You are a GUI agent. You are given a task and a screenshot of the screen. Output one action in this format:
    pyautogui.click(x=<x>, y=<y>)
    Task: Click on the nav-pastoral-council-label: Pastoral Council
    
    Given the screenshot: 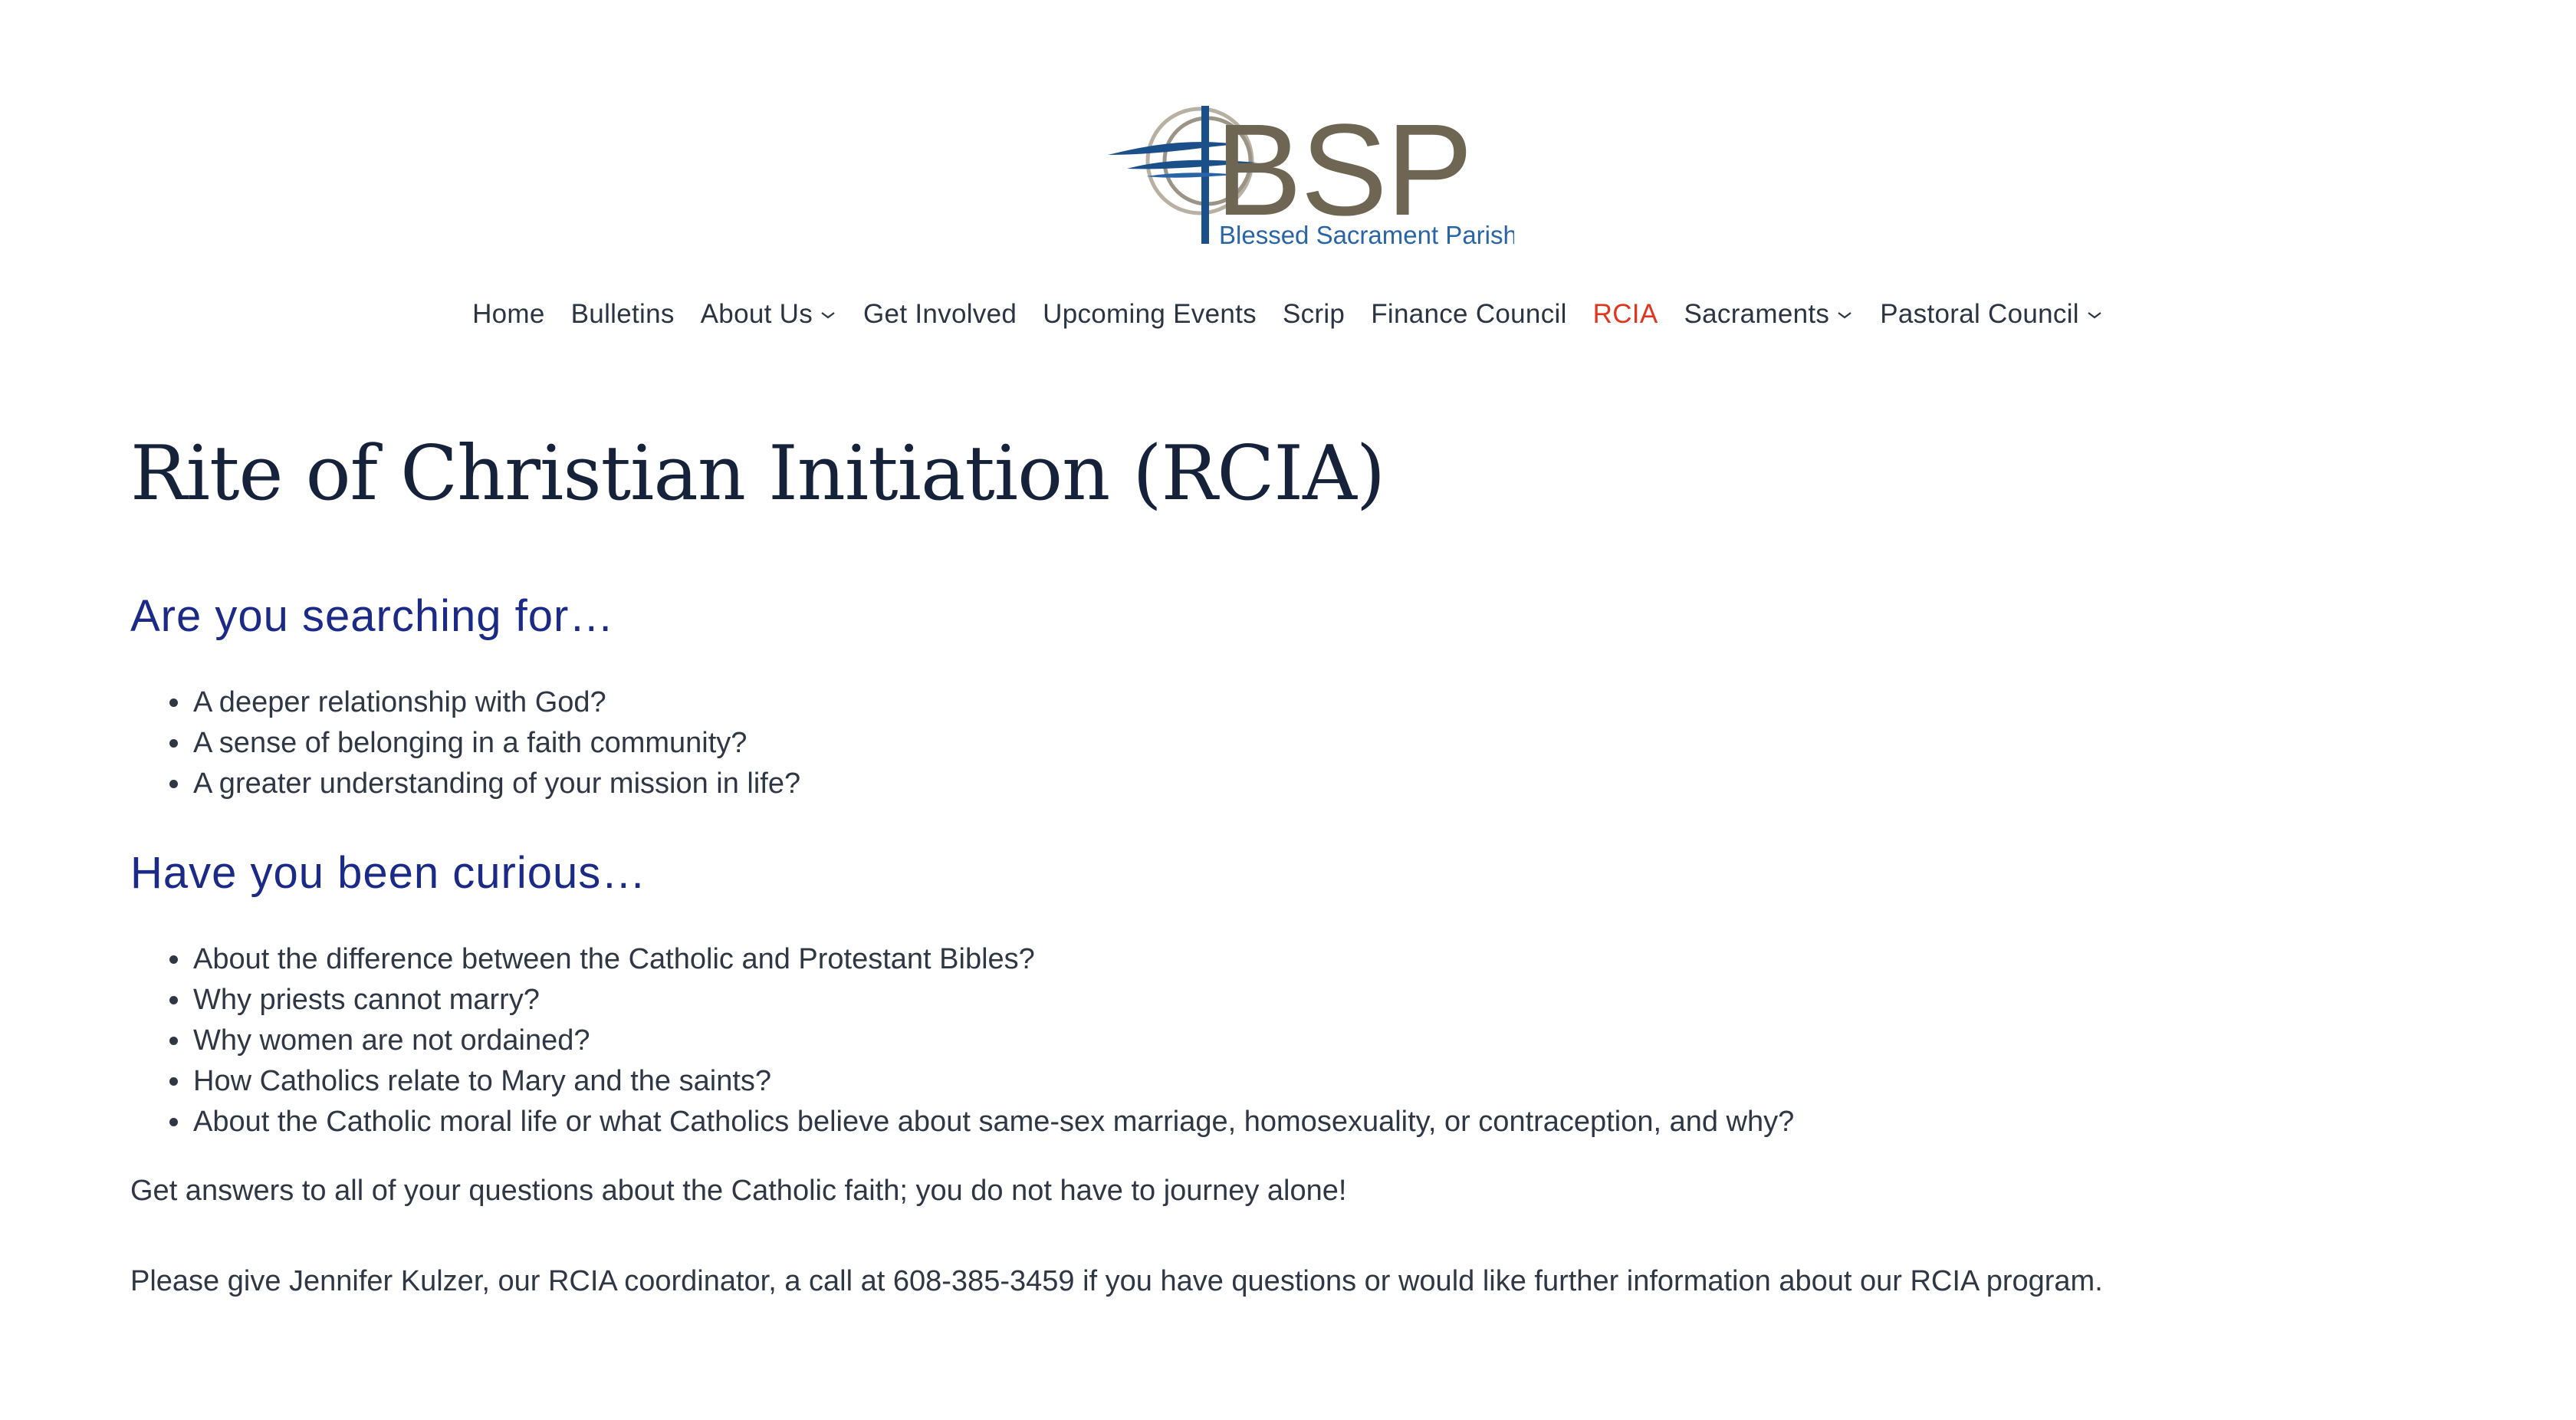 What is the action you would take?
    pyautogui.click(x=1980, y=314)
    